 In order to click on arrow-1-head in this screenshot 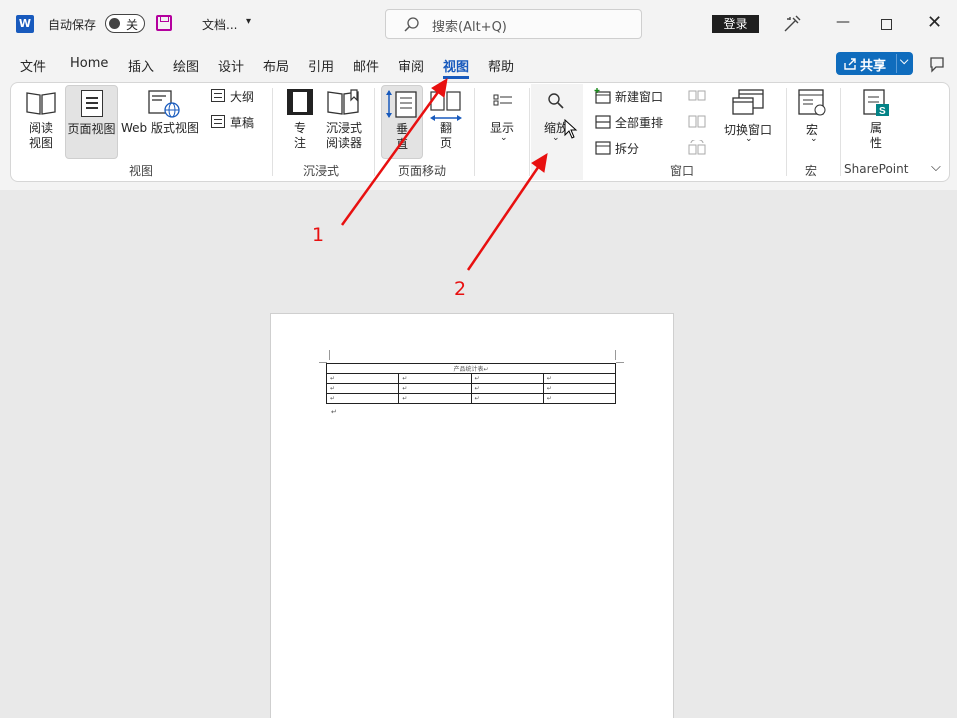, I will do `click(439, 88)`.